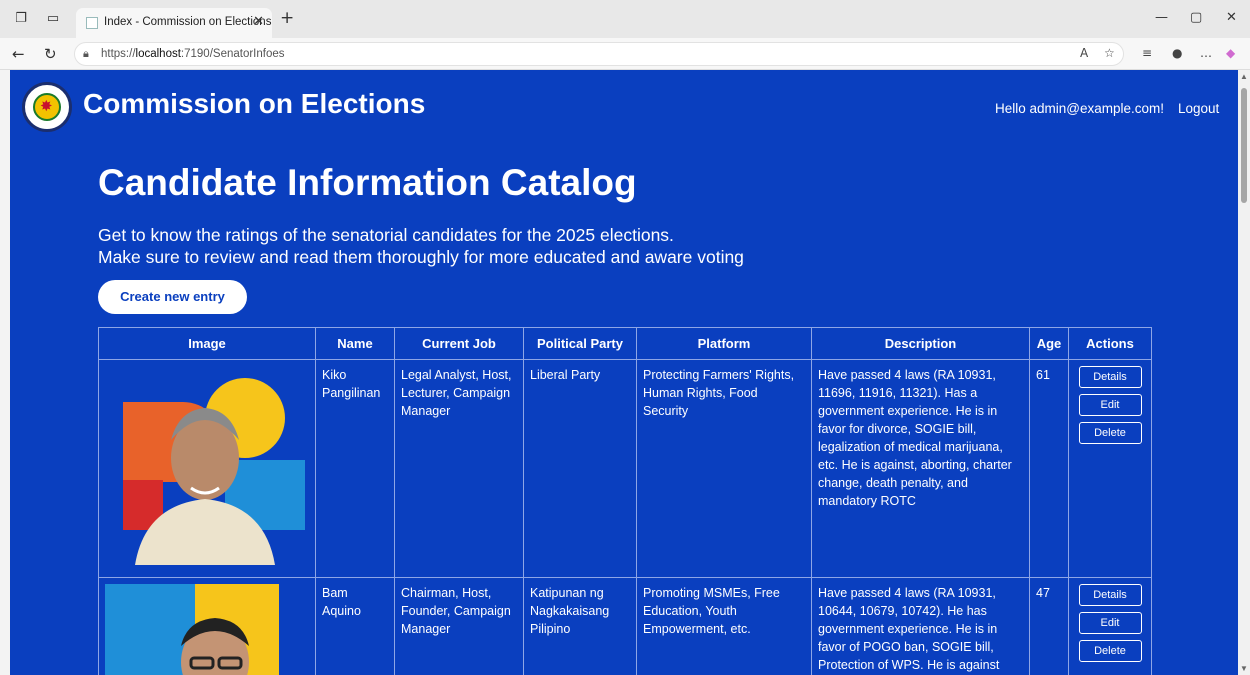 This screenshot has width=1250, height=675. Describe the element at coordinates (287, 18) in the screenshot. I see `new-tab-icon: +` at that location.